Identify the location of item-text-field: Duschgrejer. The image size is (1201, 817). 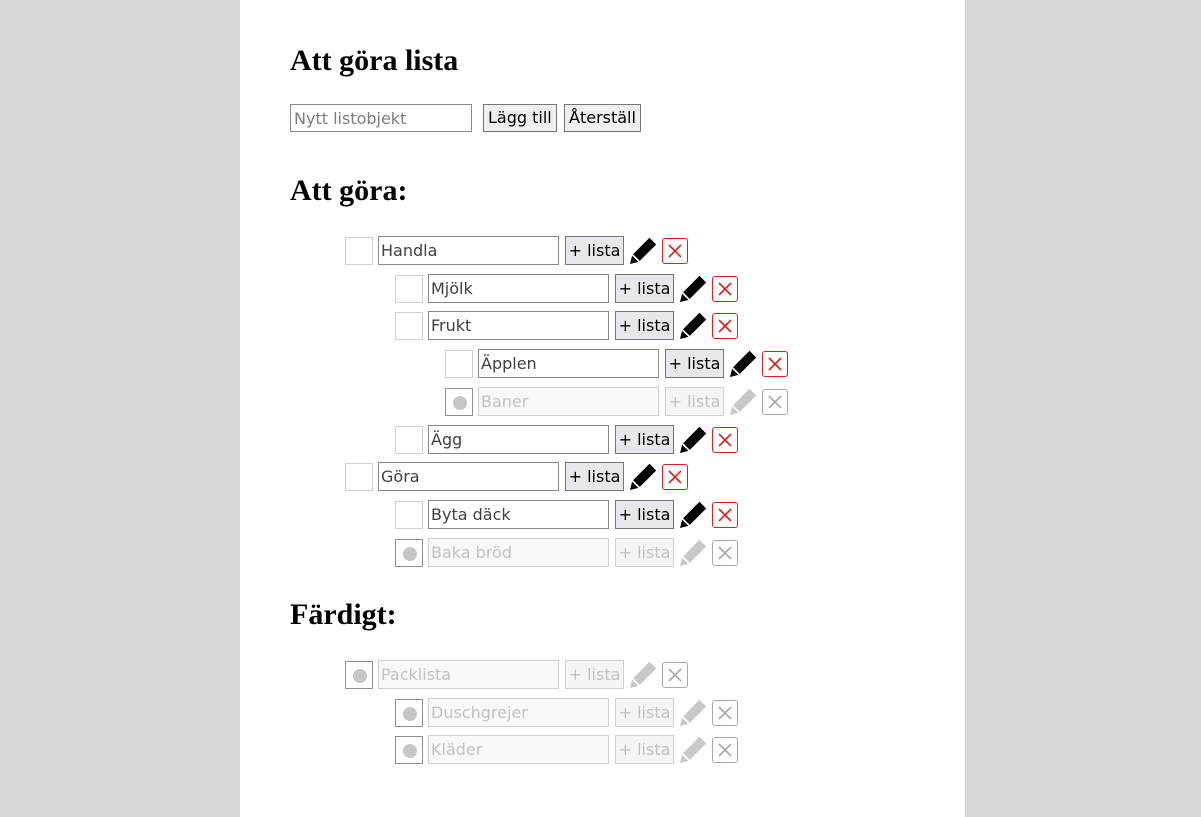
(518, 712).